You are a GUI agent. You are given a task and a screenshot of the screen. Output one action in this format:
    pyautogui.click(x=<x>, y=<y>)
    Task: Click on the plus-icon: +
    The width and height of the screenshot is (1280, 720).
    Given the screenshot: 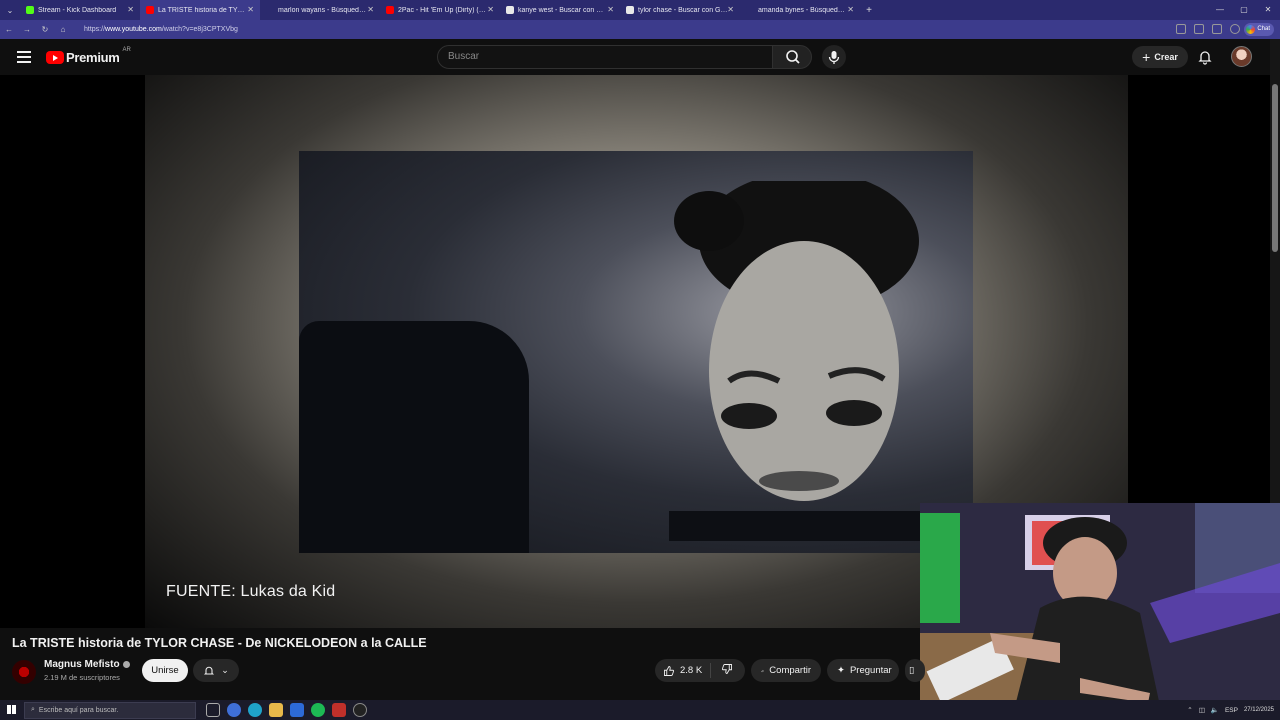 What is the action you would take?
    pyautogui.click(x=1146, y=57)
    